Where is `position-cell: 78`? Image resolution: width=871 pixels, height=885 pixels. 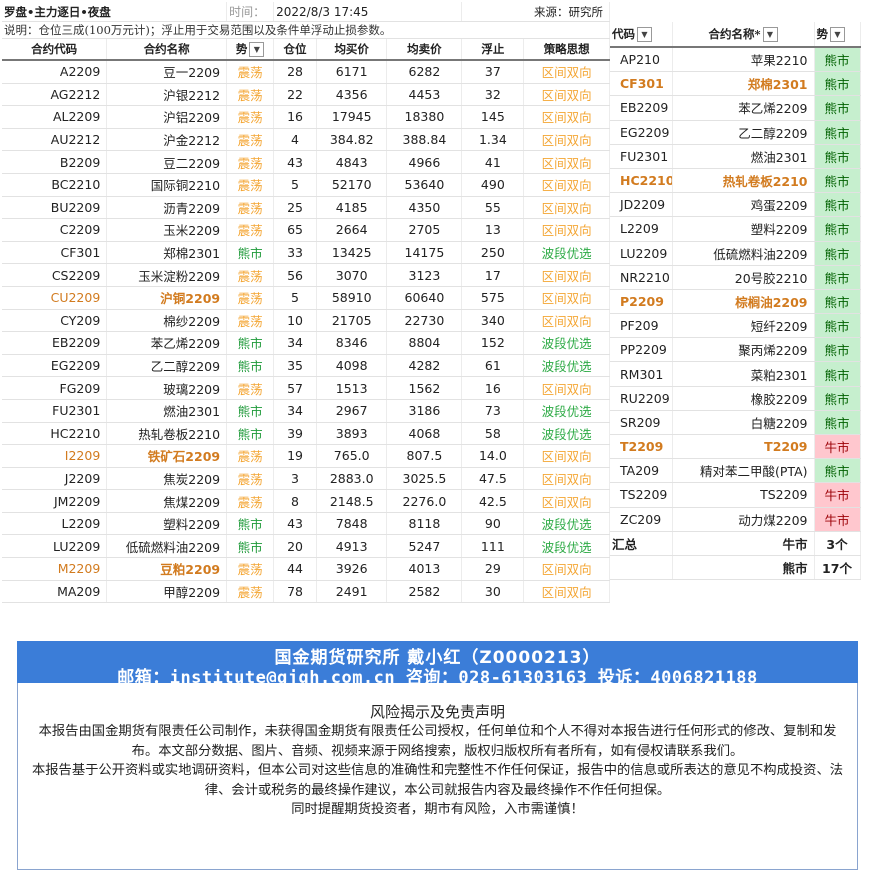
position-cell: 78 is located at coordinates (295, 592).